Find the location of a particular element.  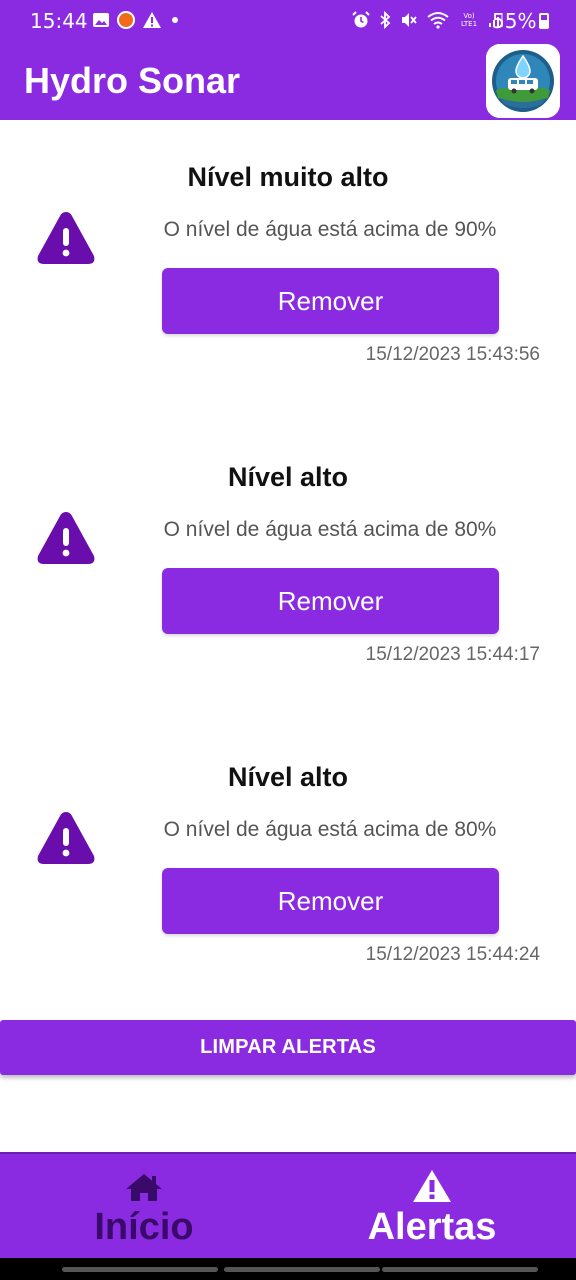

status-bar: 15:44 Vo) LTE1 55% is located at coordinates (288, 21).